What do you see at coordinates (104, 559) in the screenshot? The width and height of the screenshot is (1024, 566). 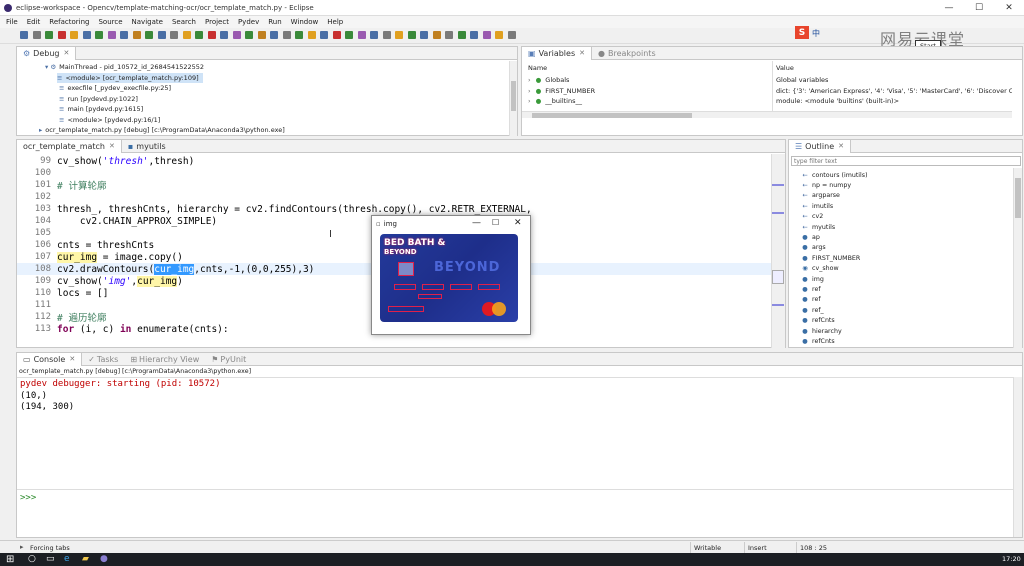 I see `eclipse-taskbar-icon: ●` at bounding box center [104, 559].